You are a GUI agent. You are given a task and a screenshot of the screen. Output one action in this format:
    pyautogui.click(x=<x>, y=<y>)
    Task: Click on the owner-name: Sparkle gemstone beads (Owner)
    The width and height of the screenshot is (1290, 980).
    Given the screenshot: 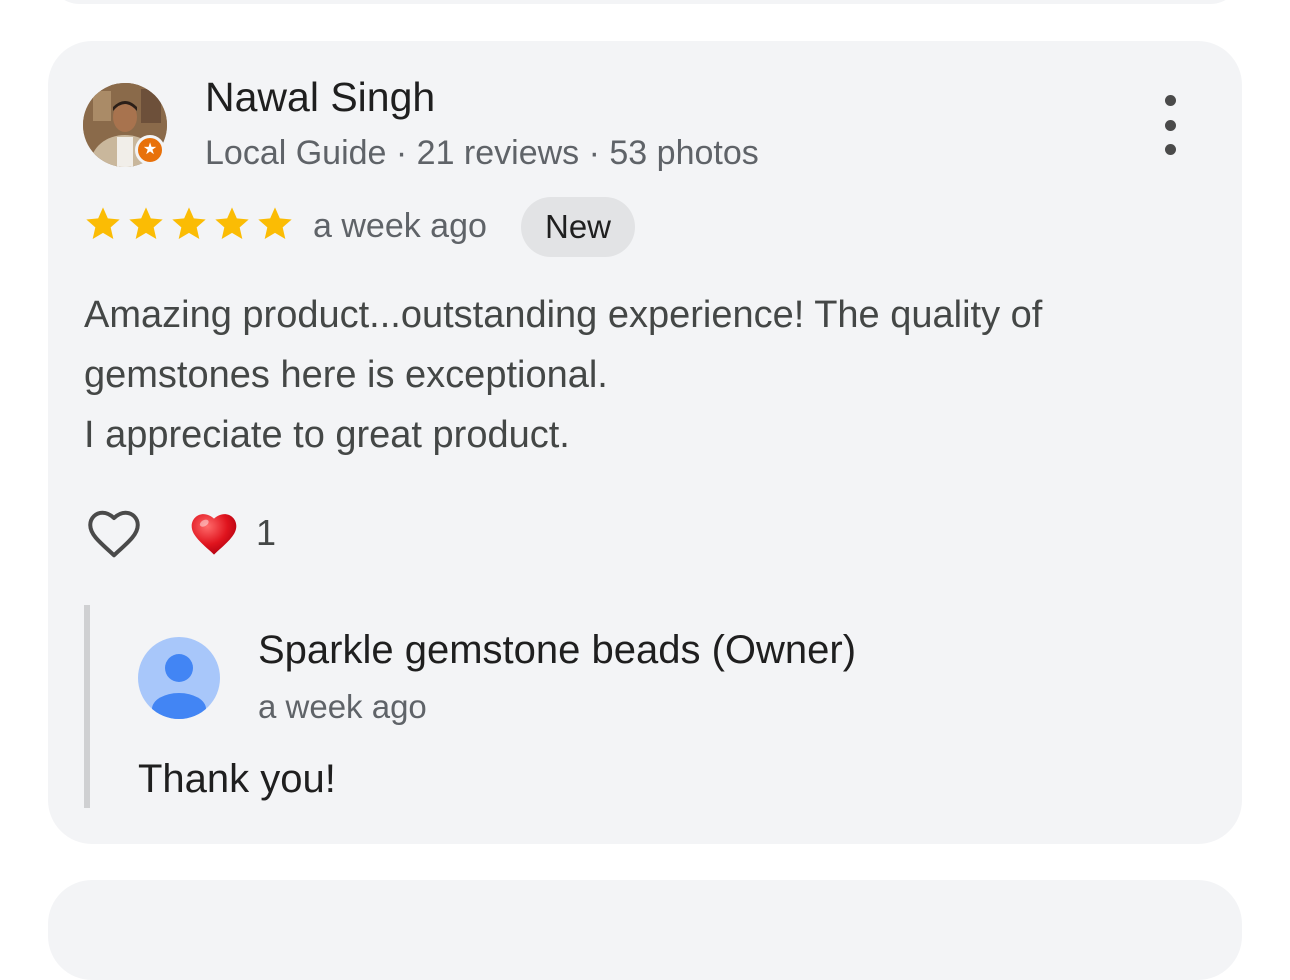 What is the action you would take?
    pyautogui.click(x=557, y=650)
    